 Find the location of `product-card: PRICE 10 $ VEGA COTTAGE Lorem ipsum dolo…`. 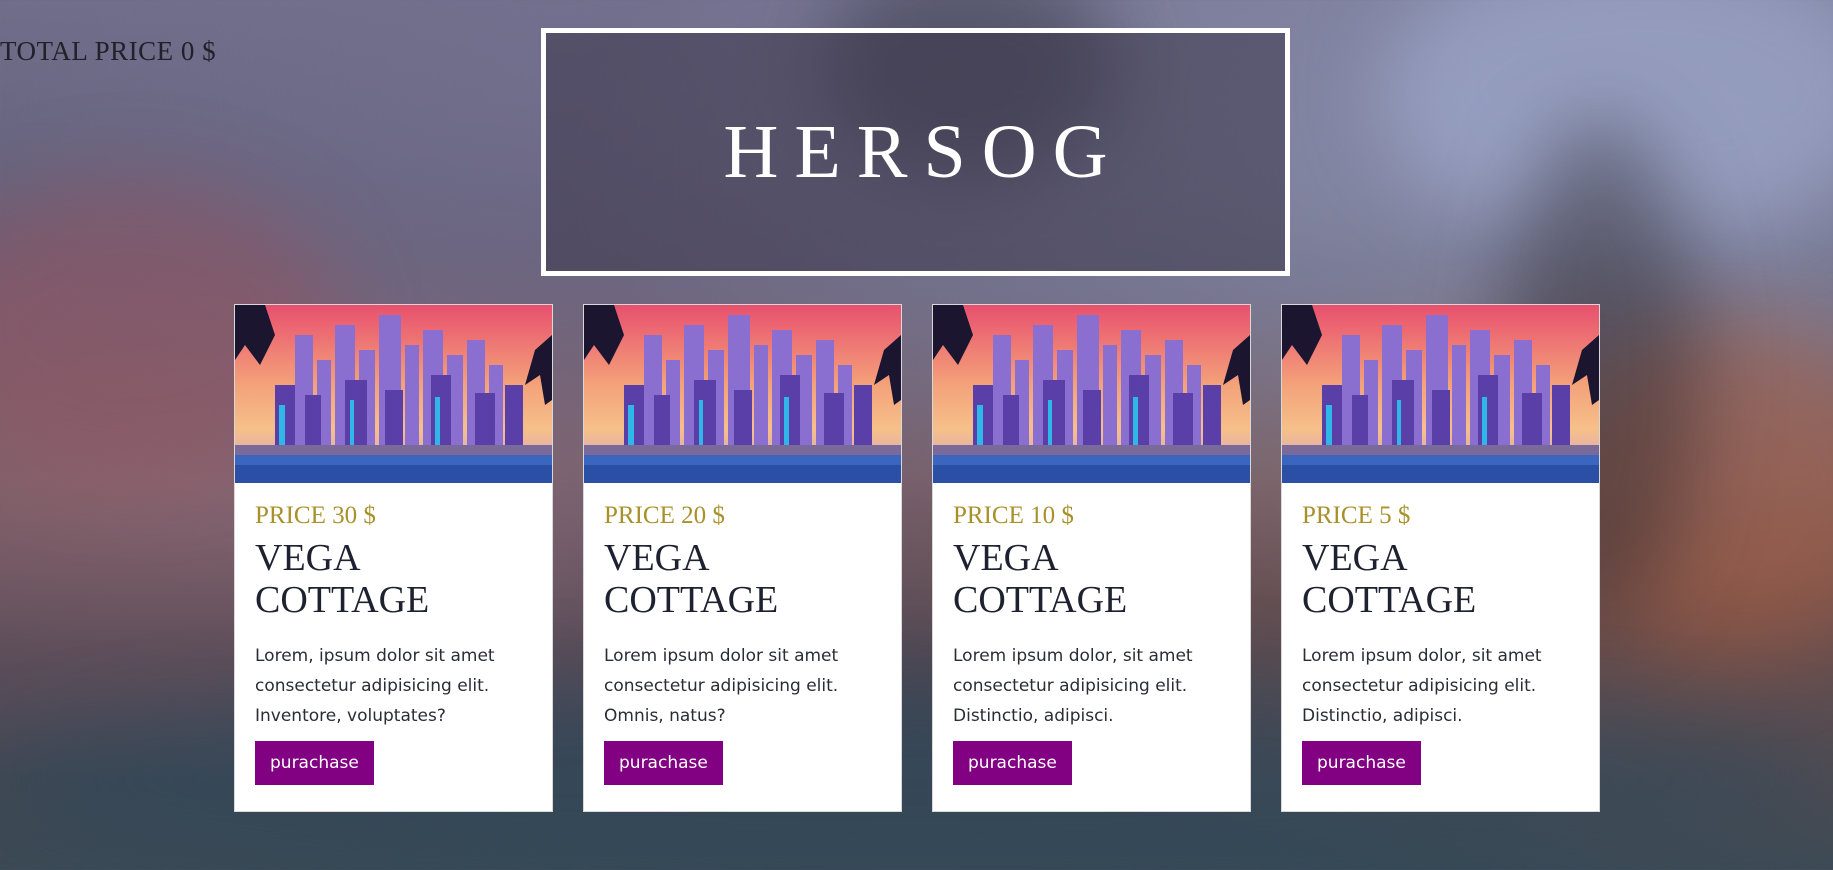

product-card: PRICE 10 $ VEGA COTTAGE Lorem ipsum dolo… is located at coordinates (1091, 558).